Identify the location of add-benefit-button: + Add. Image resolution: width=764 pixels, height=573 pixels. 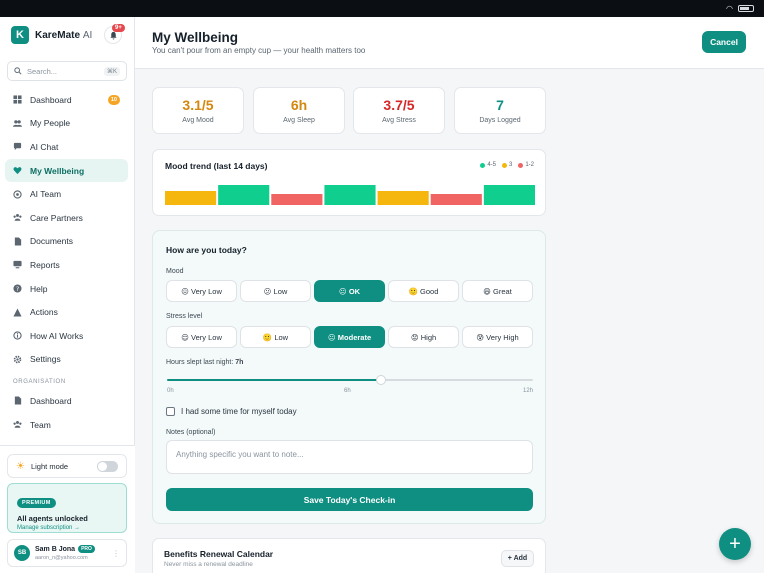
(517, 558).